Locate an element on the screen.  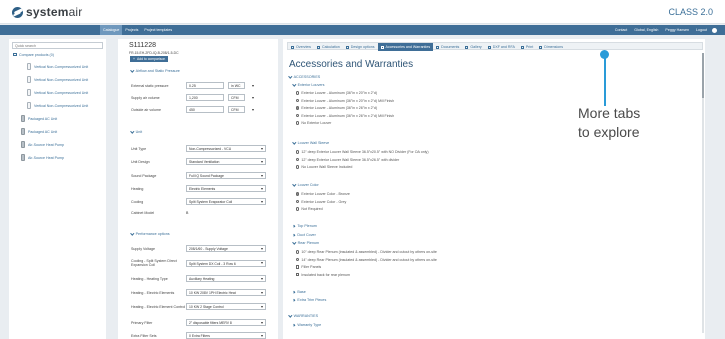
performance-option-select: Auxiliary Heating is located at coordinates (226, 278).